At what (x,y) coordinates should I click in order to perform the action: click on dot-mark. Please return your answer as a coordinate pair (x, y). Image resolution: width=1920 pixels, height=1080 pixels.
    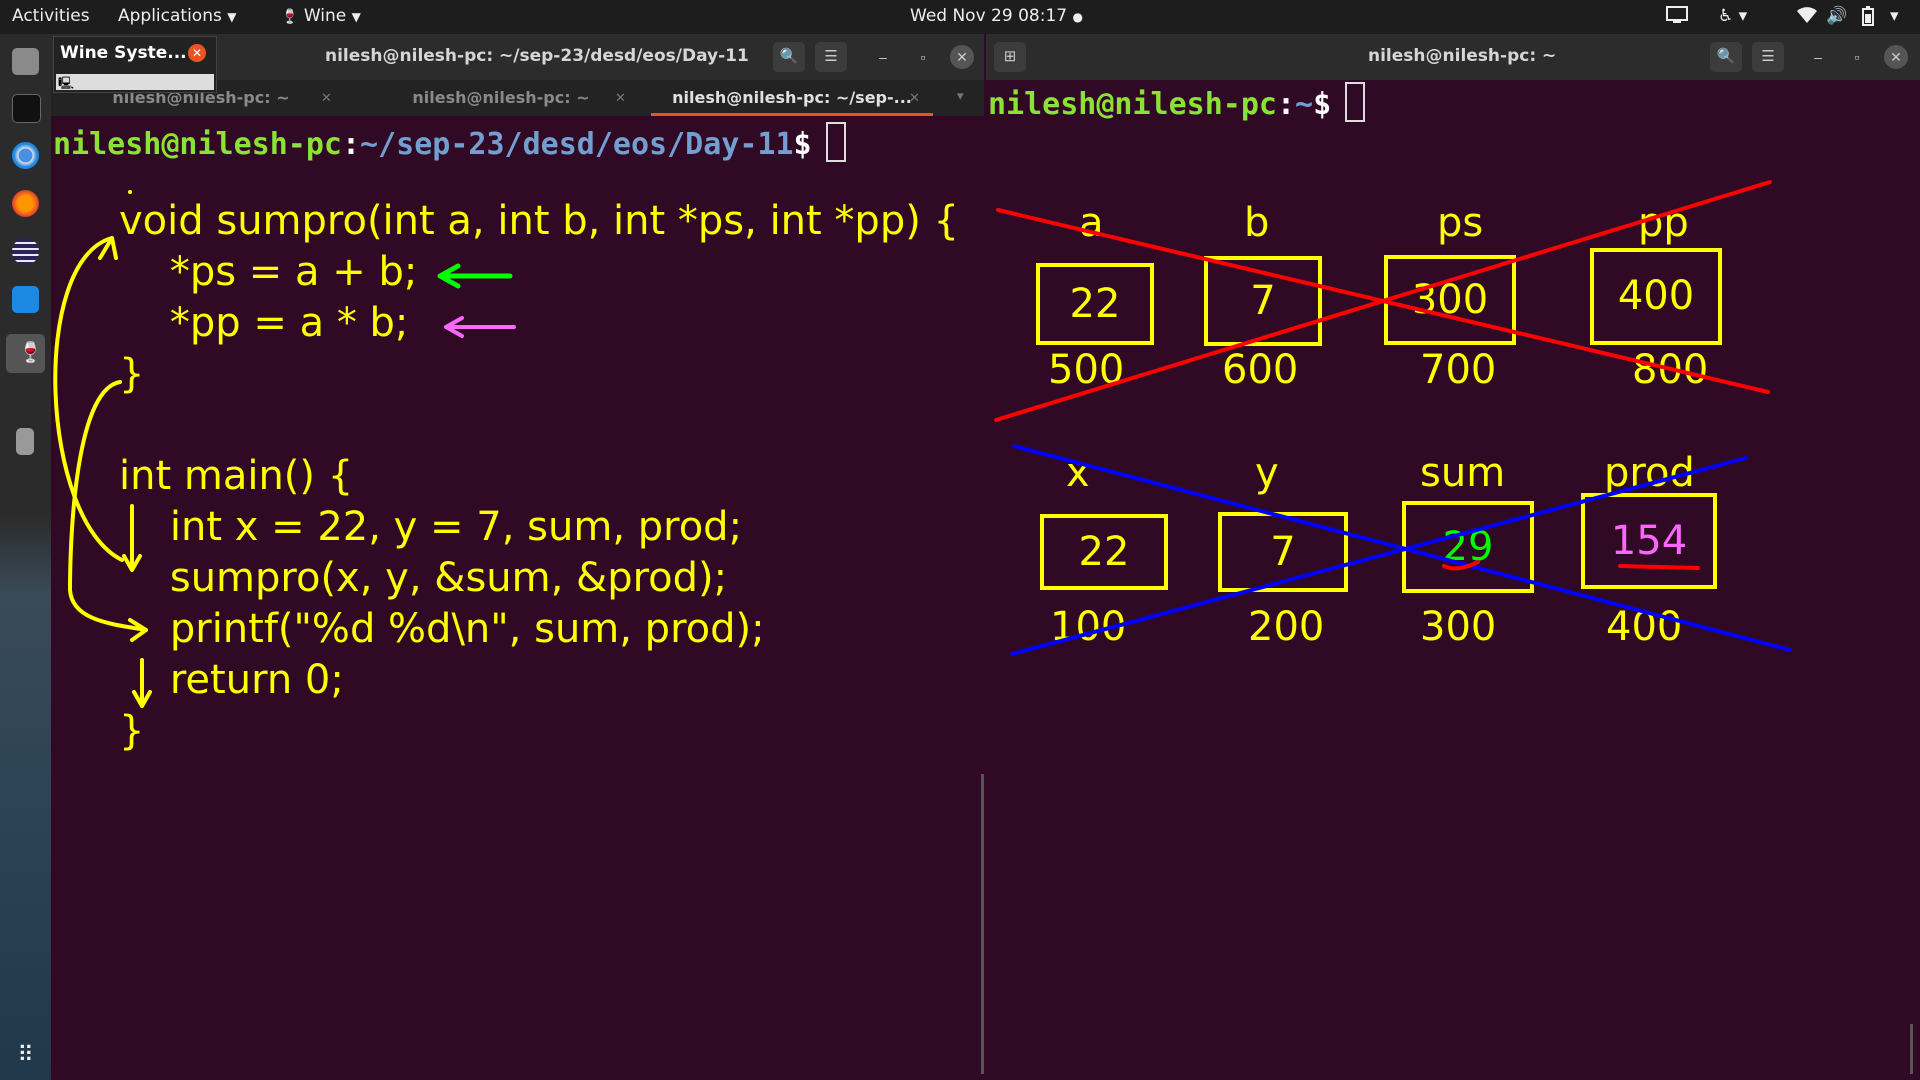
    Looking at the image, I should click on (130, 192).